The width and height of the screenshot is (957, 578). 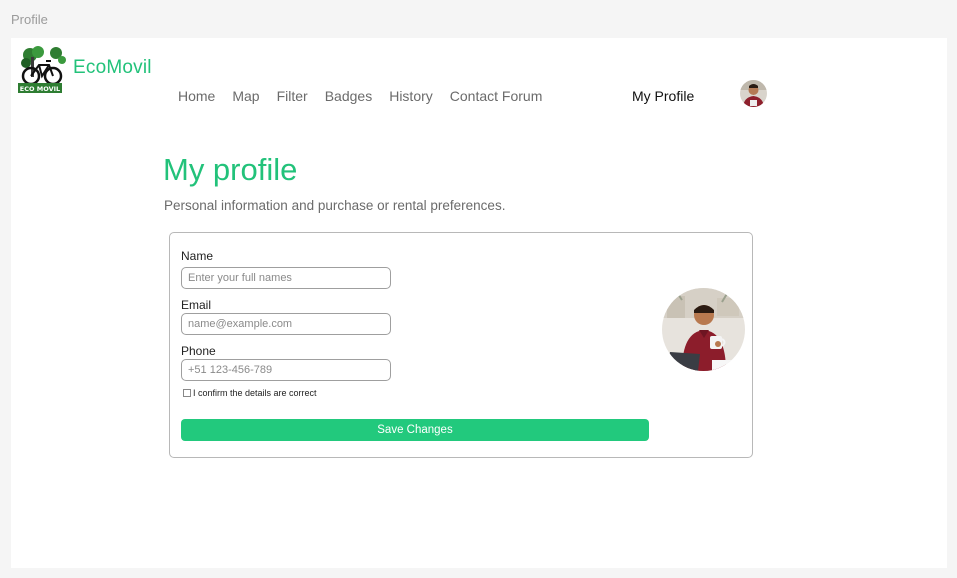 I want to click on brand-logo: ECO MOVIL EcoMovil, so click(x=88, y=70).